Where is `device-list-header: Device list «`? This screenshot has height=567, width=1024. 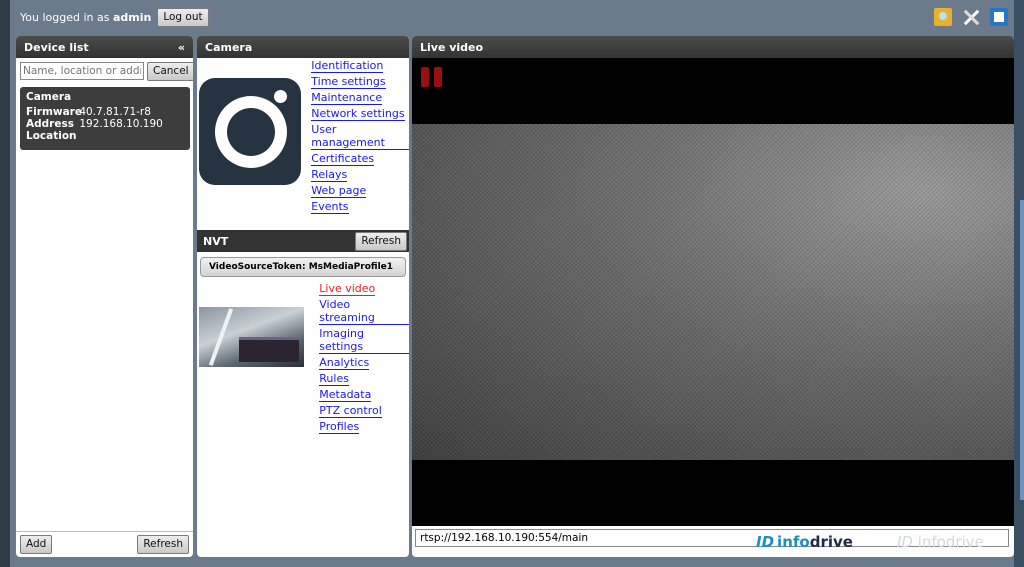
device-list-header: Device list « is located at coordinates (104, 47).